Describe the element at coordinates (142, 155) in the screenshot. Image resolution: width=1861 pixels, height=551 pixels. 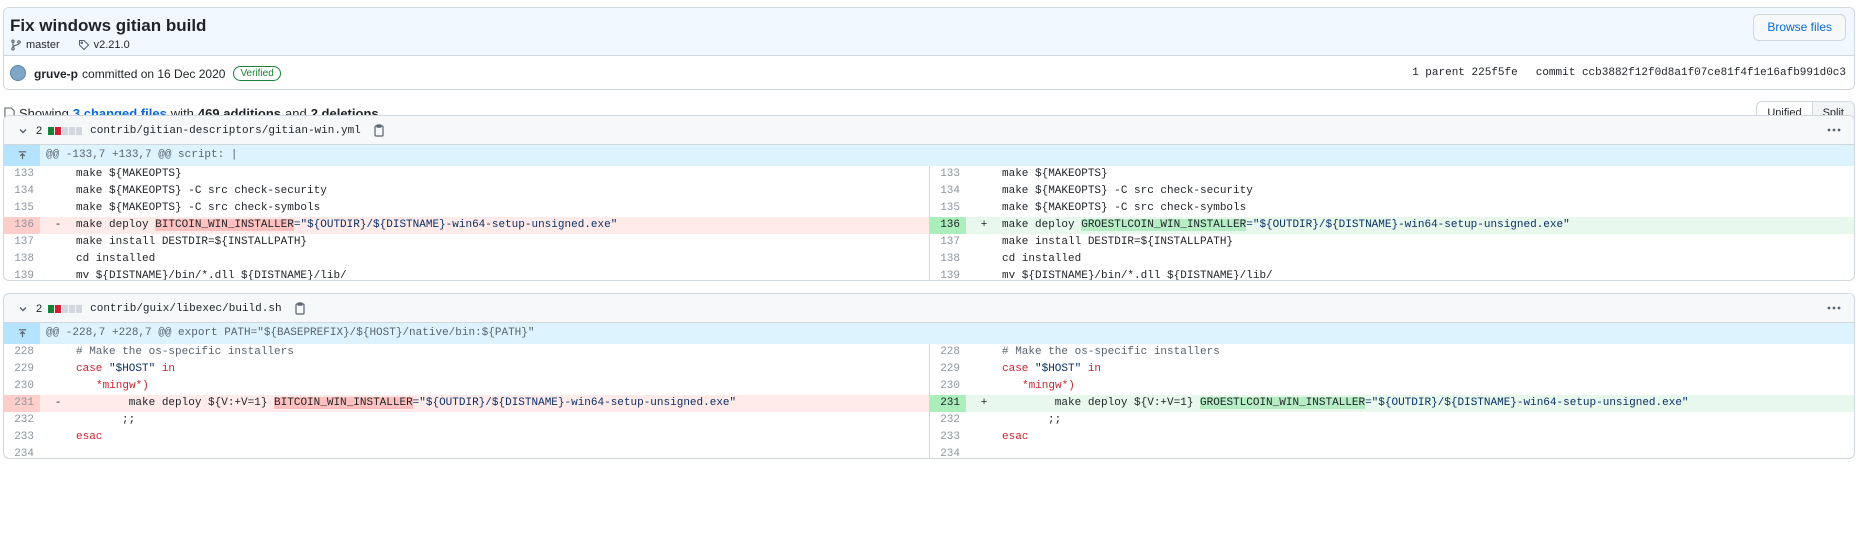
I see `hunk-text: @@ -133,7 +133,7 @@ script: |` at that location.